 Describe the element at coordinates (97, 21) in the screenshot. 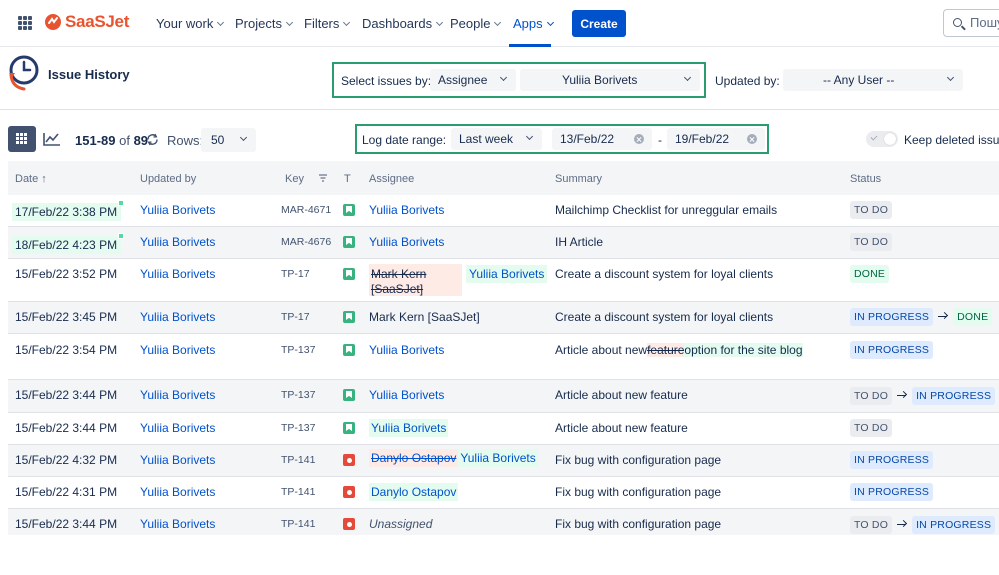

I see `brand-name: SaaSJet` at that location.